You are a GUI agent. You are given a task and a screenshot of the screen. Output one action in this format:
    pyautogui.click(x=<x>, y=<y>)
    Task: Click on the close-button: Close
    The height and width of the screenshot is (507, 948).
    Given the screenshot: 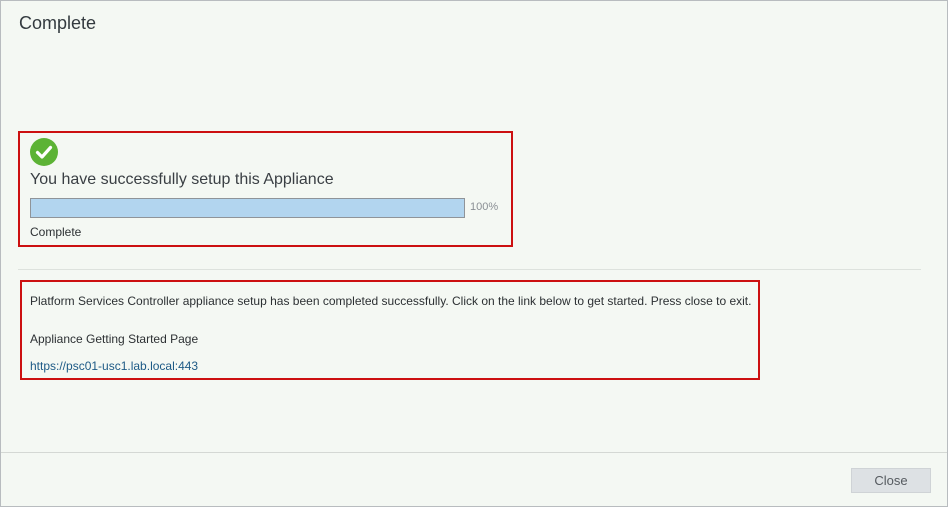 What is the action you would take?
    pyautogui.click(x=891, y=480)
    